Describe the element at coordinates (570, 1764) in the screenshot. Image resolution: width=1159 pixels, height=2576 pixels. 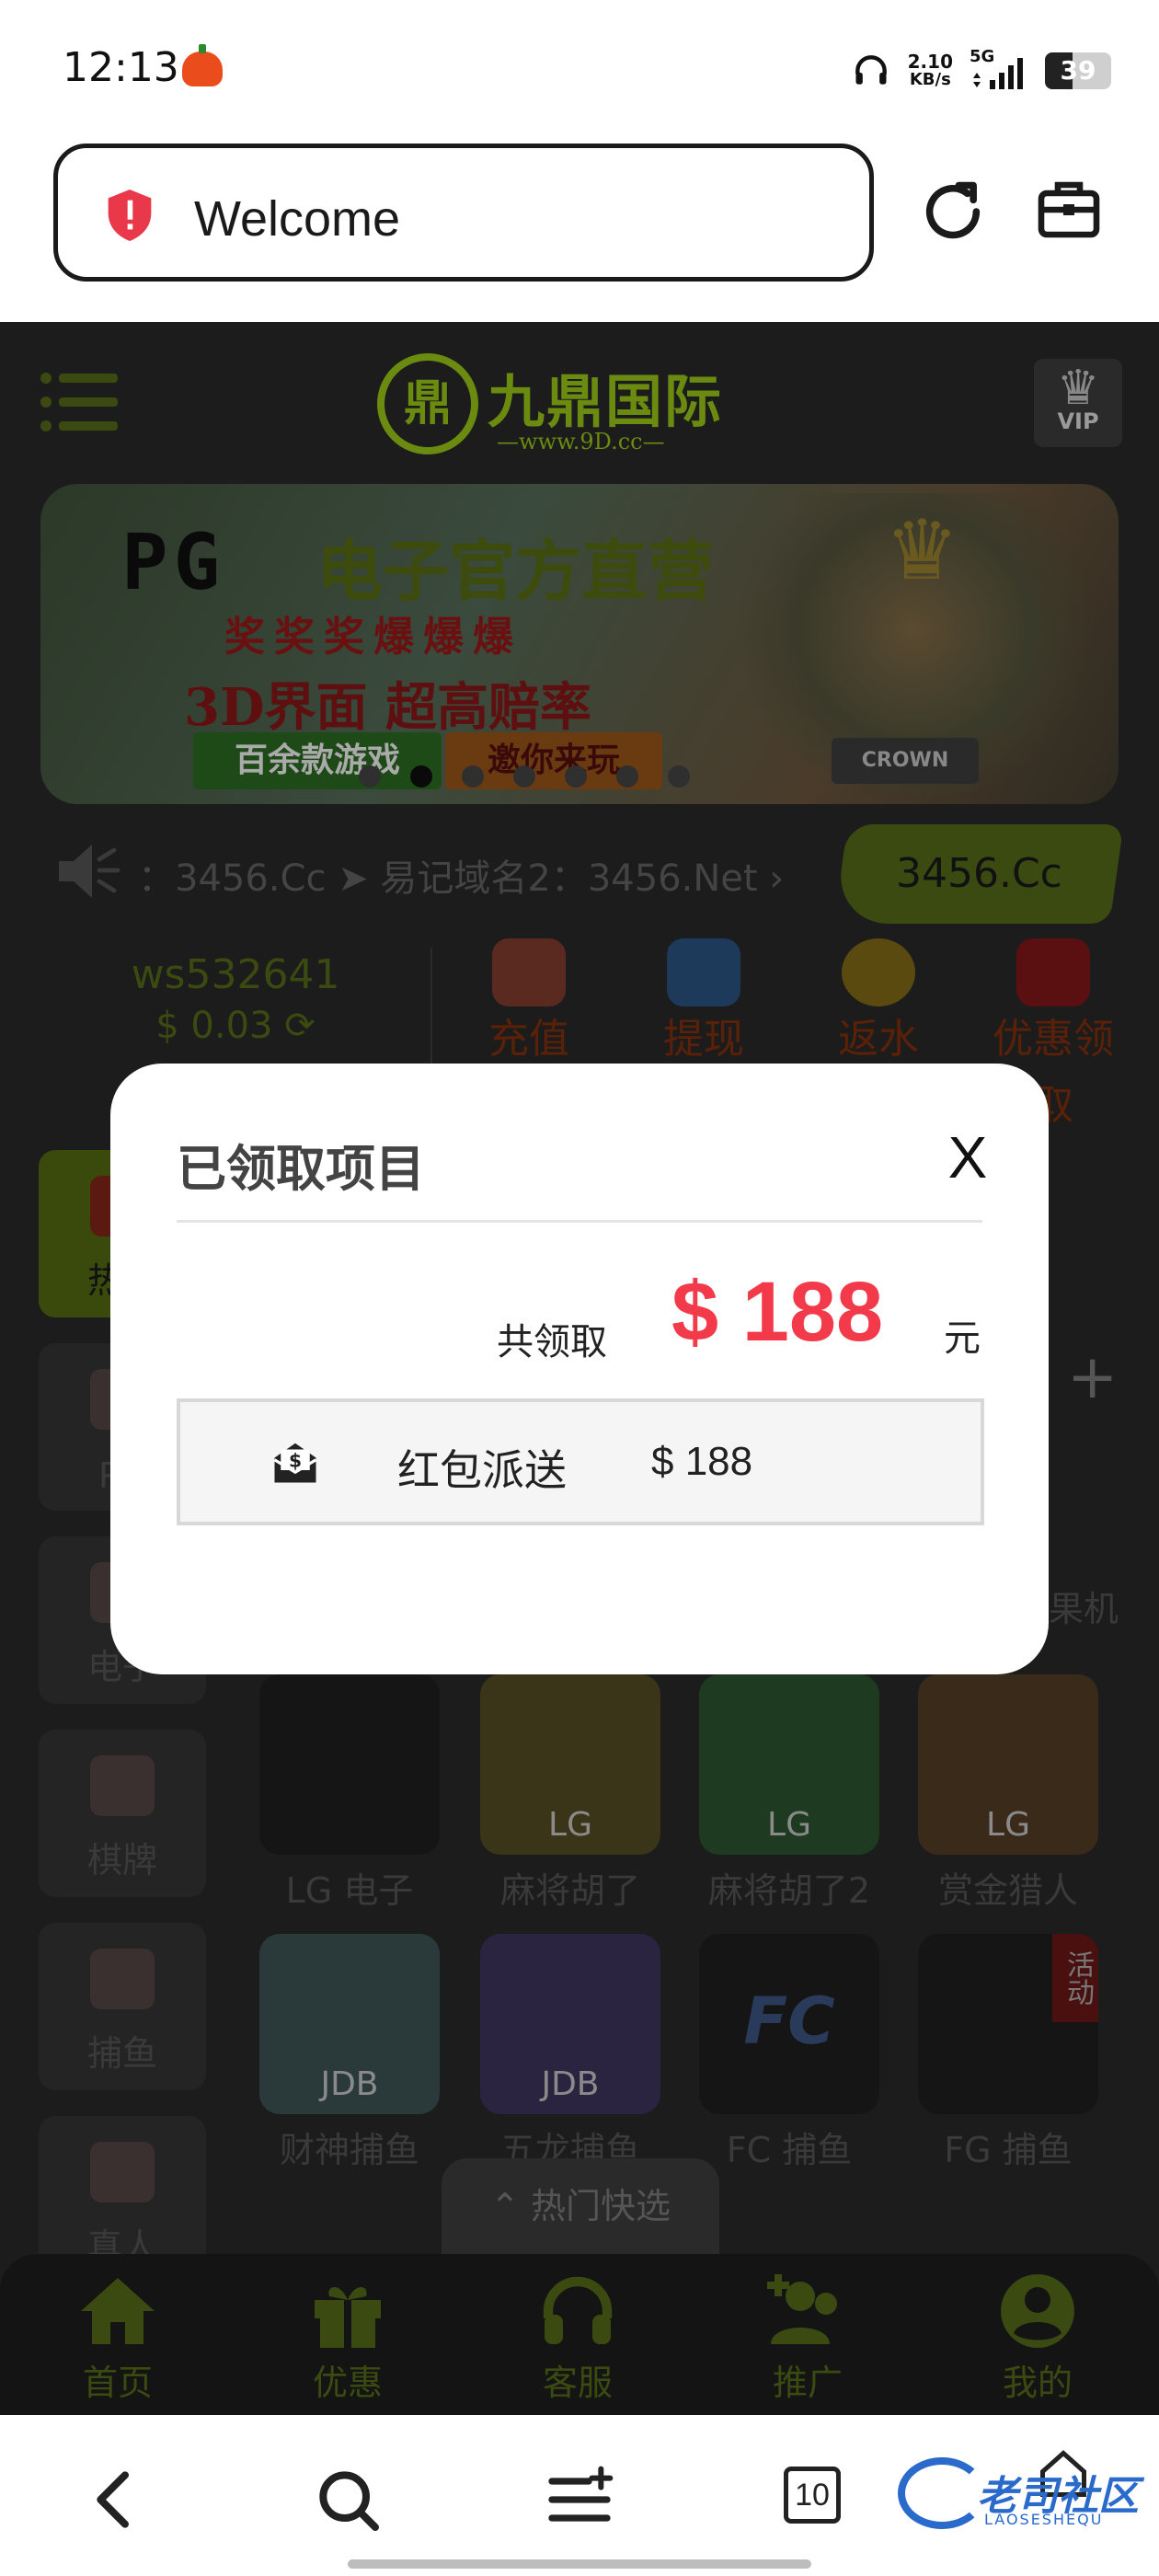
I see `mahjong-thumb: LG` at that location.